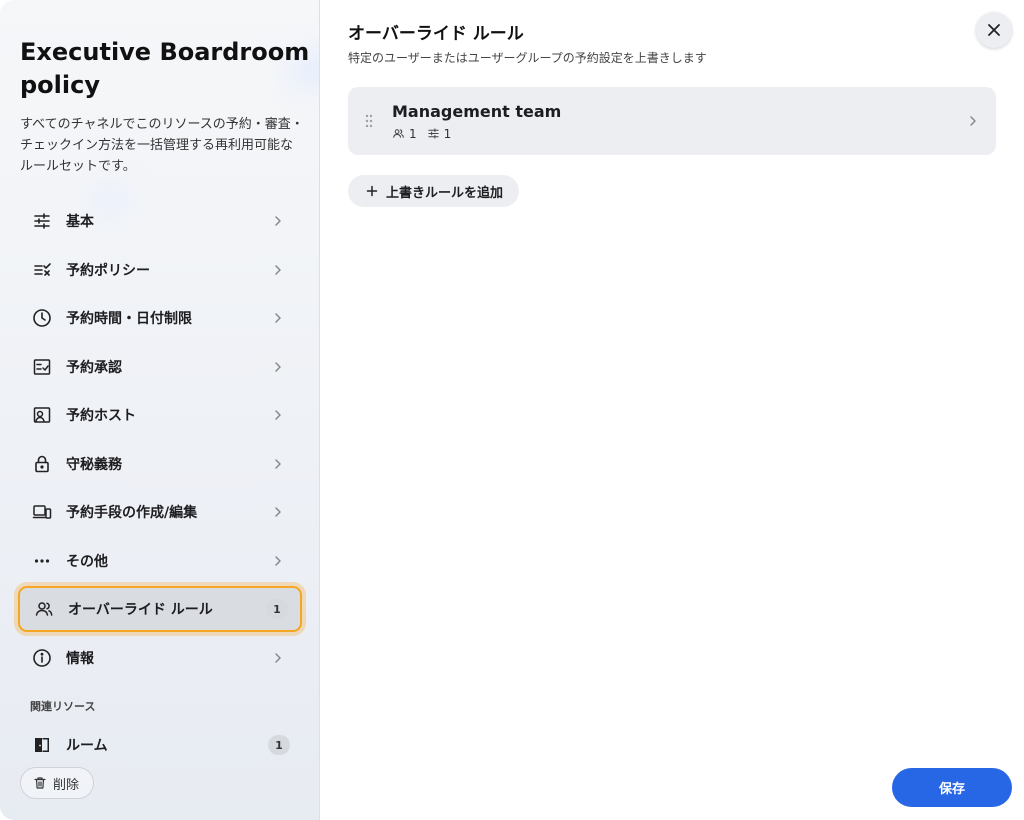  What do you see at coordinates (527, 58) in the screenshot?
I see `page-subtitle: 特定のユーザーまたはユーザーグループの予約設定を上書きします` at bounding box center [527, 58].